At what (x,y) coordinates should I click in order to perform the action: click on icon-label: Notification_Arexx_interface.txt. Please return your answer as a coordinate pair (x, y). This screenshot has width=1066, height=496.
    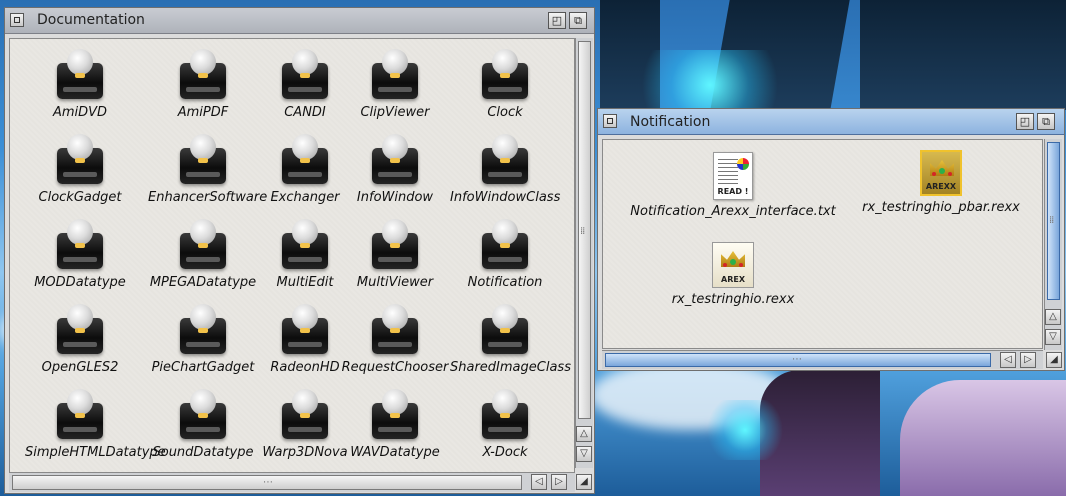
    Looking at the image, I should click on (733, 211).